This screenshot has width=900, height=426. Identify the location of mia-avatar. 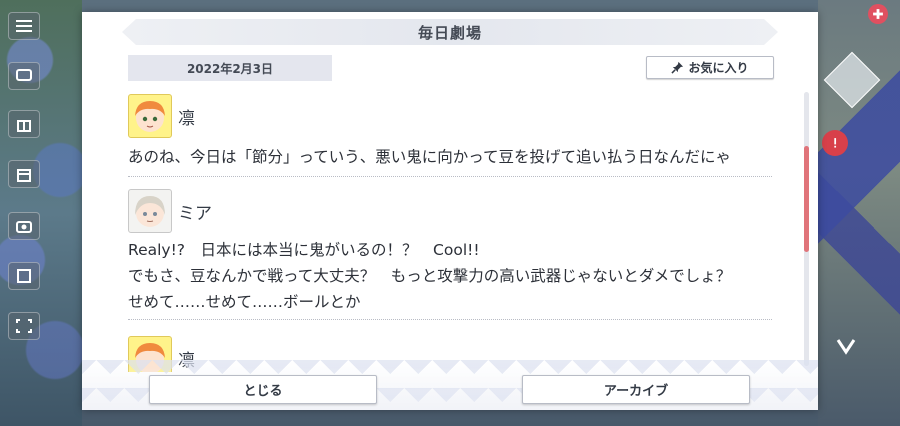
(150, 211).